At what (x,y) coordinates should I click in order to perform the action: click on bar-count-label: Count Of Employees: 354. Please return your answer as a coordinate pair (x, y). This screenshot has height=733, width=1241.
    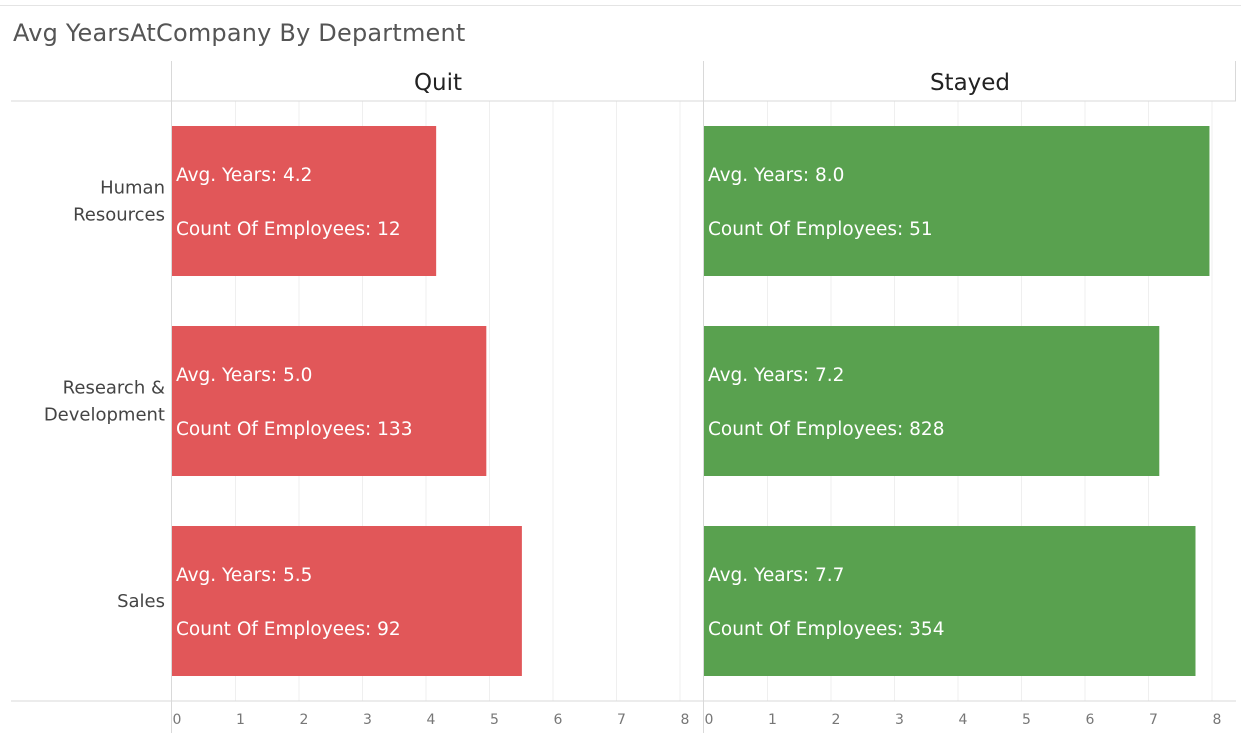
    Looking at the image, I should click on (826, 629).